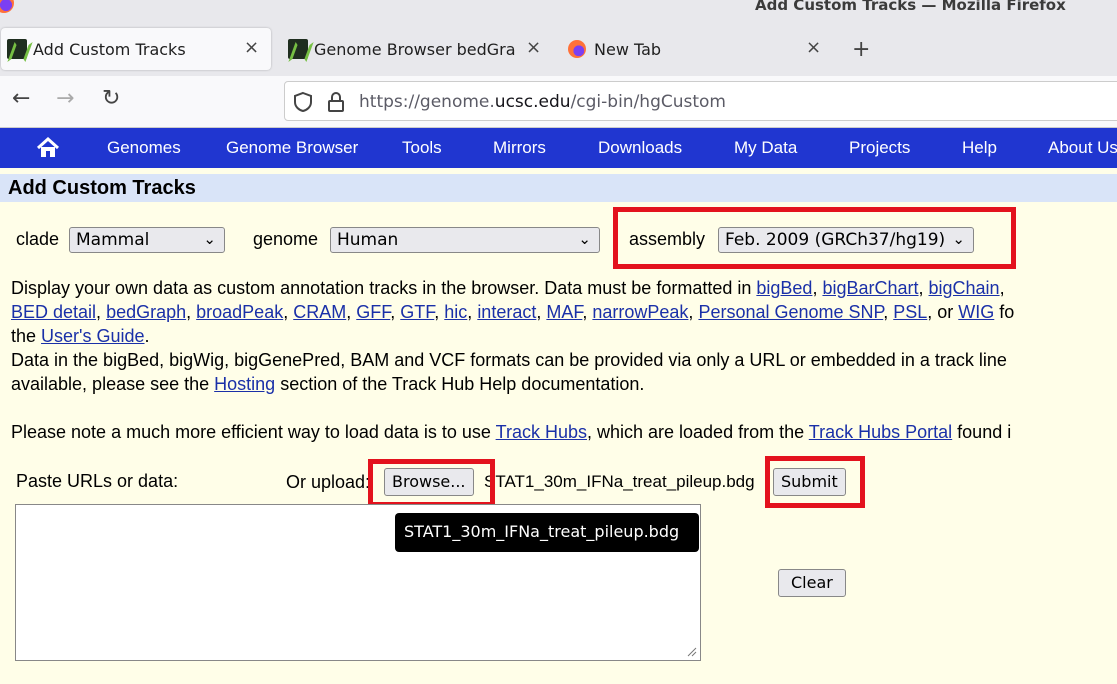 The image size is (1117, 684). Describe the element at coordinates (1004, 312) in the screenshot. I see `desc-text: fo` at that location.